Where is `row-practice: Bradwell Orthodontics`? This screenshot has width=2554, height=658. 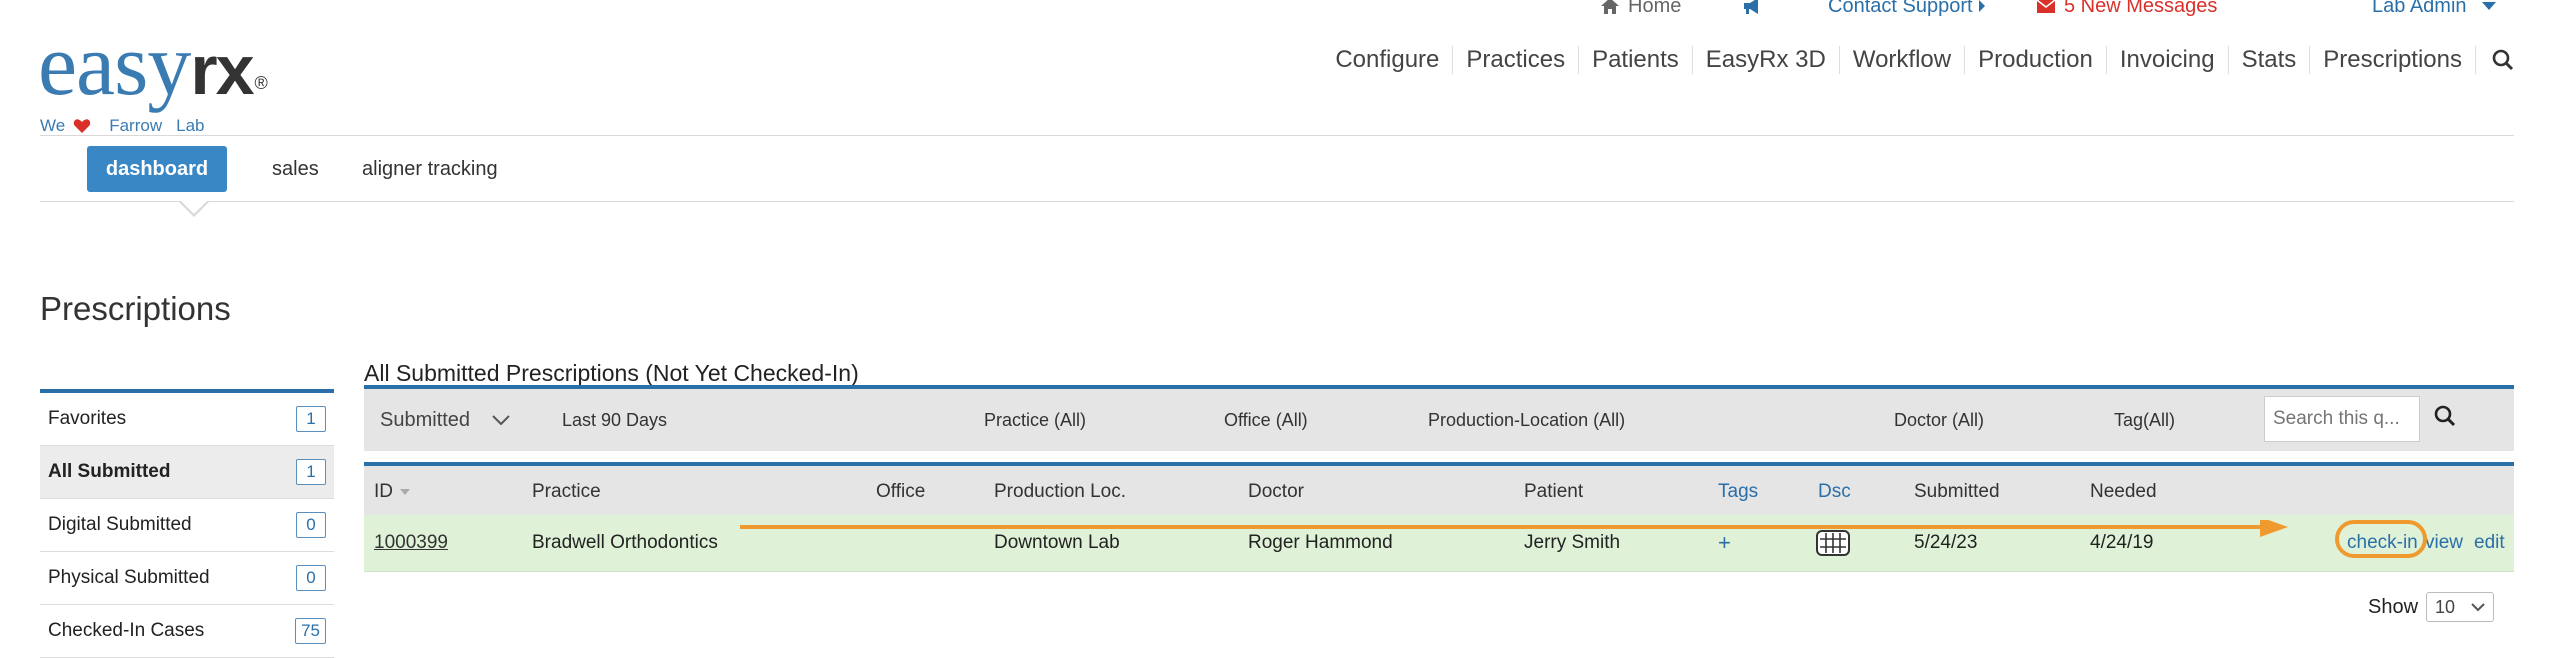 row-practice: Bradwell Orthodontics is located at coordinates (625, 542).